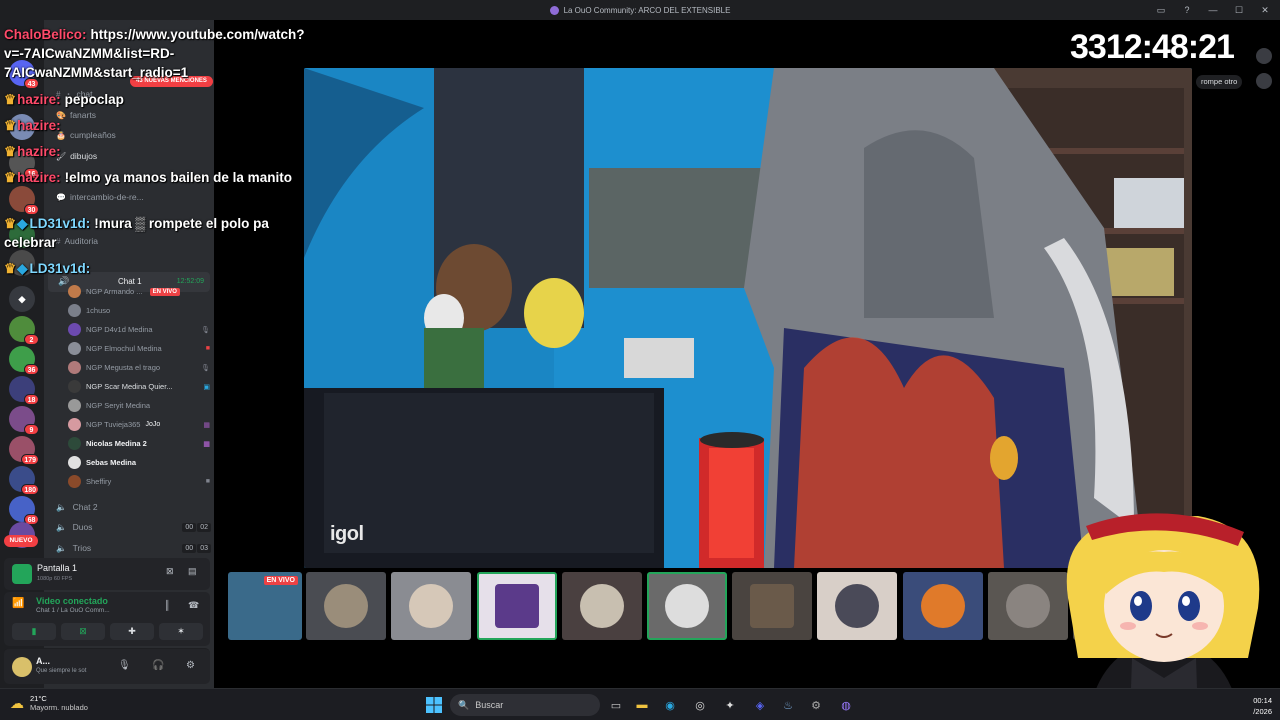 The height and width of the screenshot is (720, 1280). What do you see at coordinates (89, 53) in the screenshot?
I see `chat-message: v=-7AICwaNZMM&list=RD-` at bounding box center [89, 53].